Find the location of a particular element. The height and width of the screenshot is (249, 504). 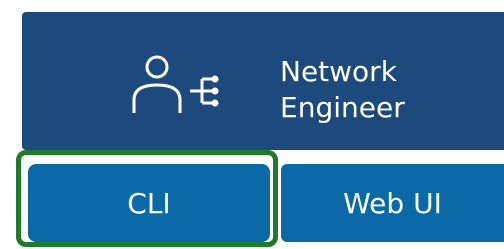

network-engineer-icon is located at coordinates (175, 84).